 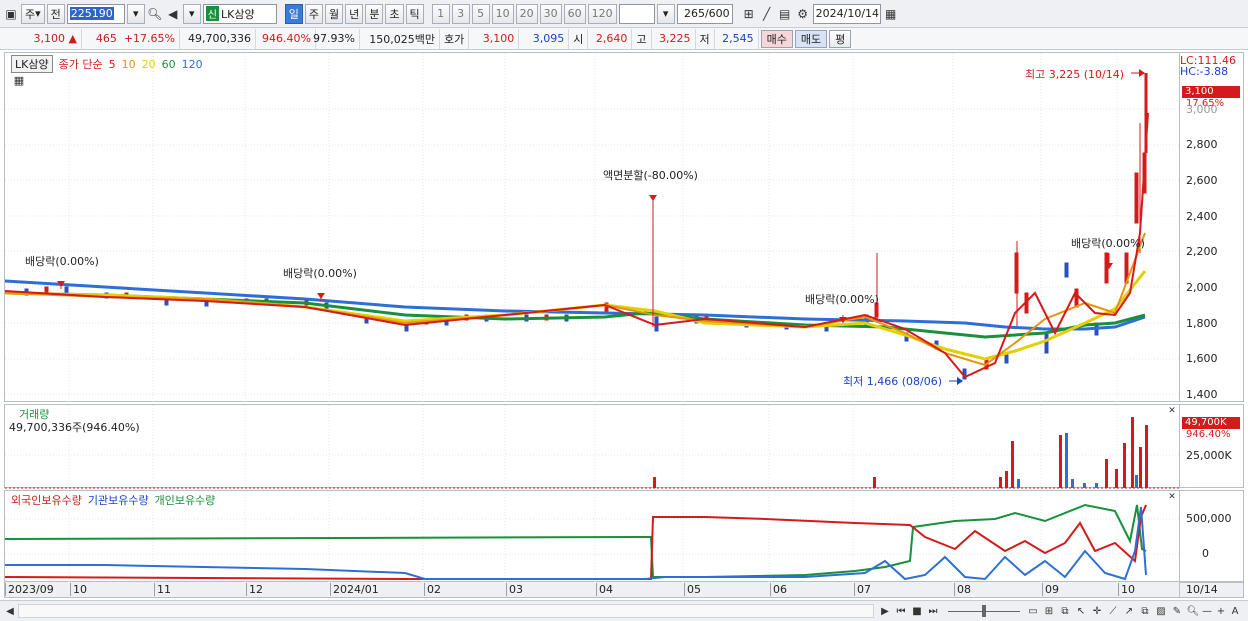 I want to click on tool-image-icon: ▨, so click(x=1161, y=611).